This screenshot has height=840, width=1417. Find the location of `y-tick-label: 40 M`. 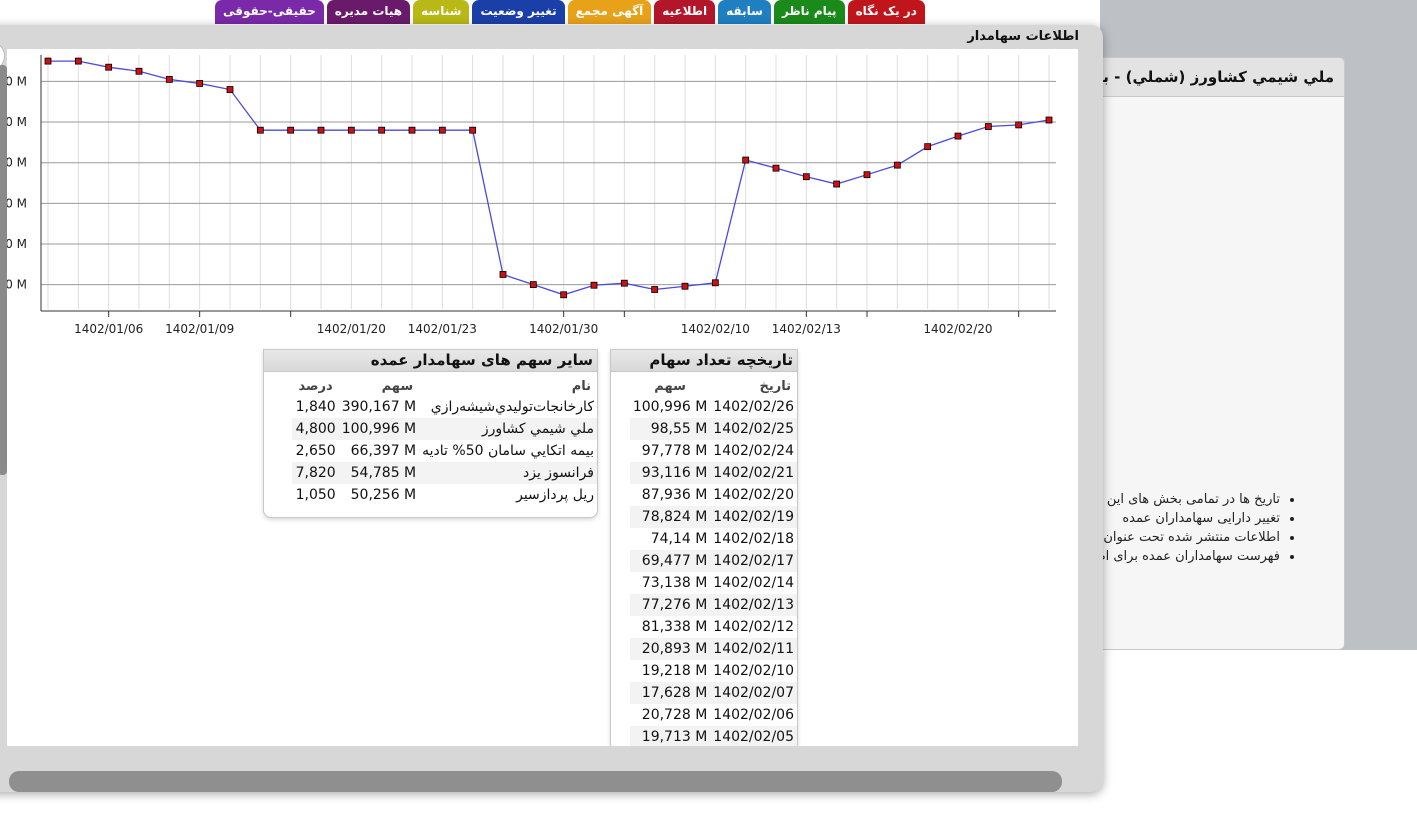

y-tick-label: 40 M is located at coordinates (17, 244).